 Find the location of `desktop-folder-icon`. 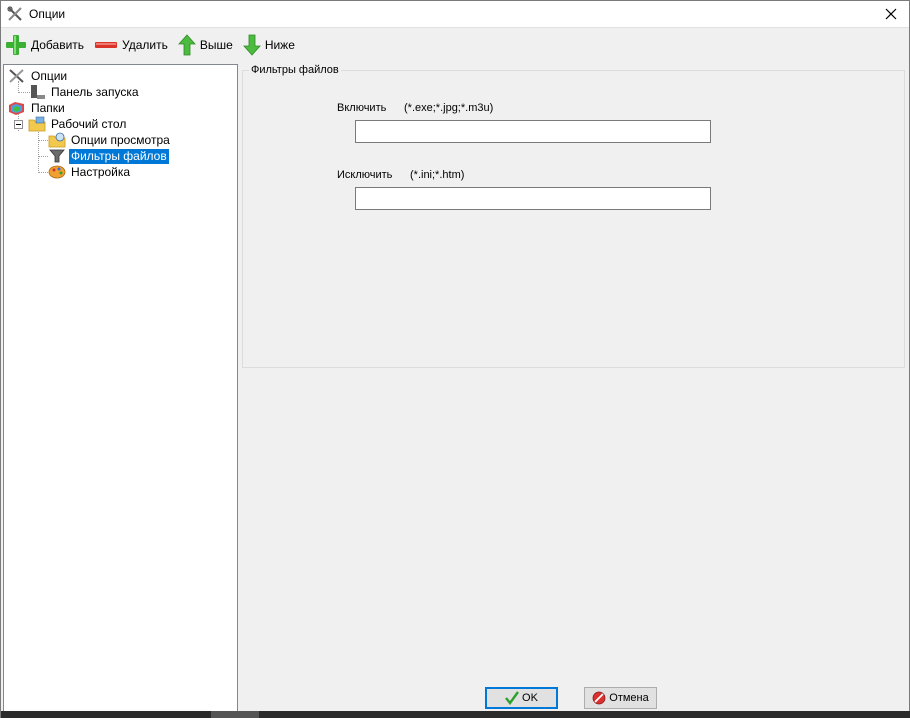

desktop-folder-icon is located at coordinates (37, 124).